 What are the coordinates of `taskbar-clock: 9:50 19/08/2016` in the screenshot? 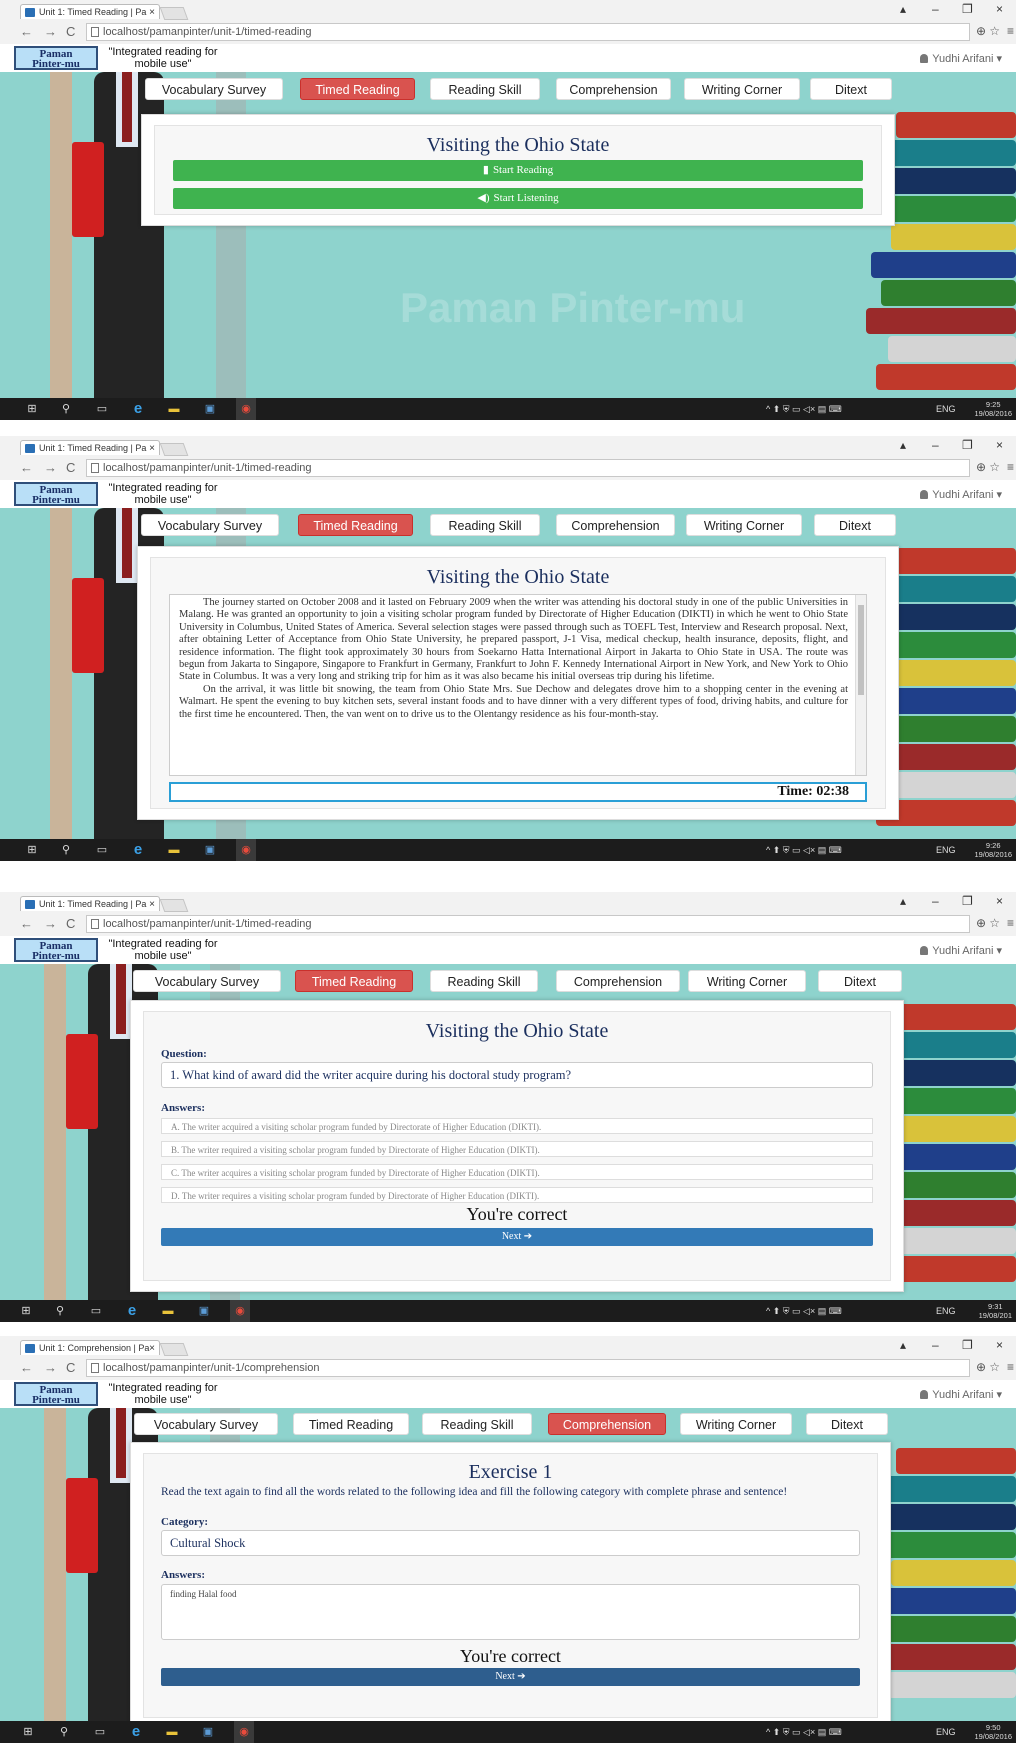 It's located at (993, 1732).